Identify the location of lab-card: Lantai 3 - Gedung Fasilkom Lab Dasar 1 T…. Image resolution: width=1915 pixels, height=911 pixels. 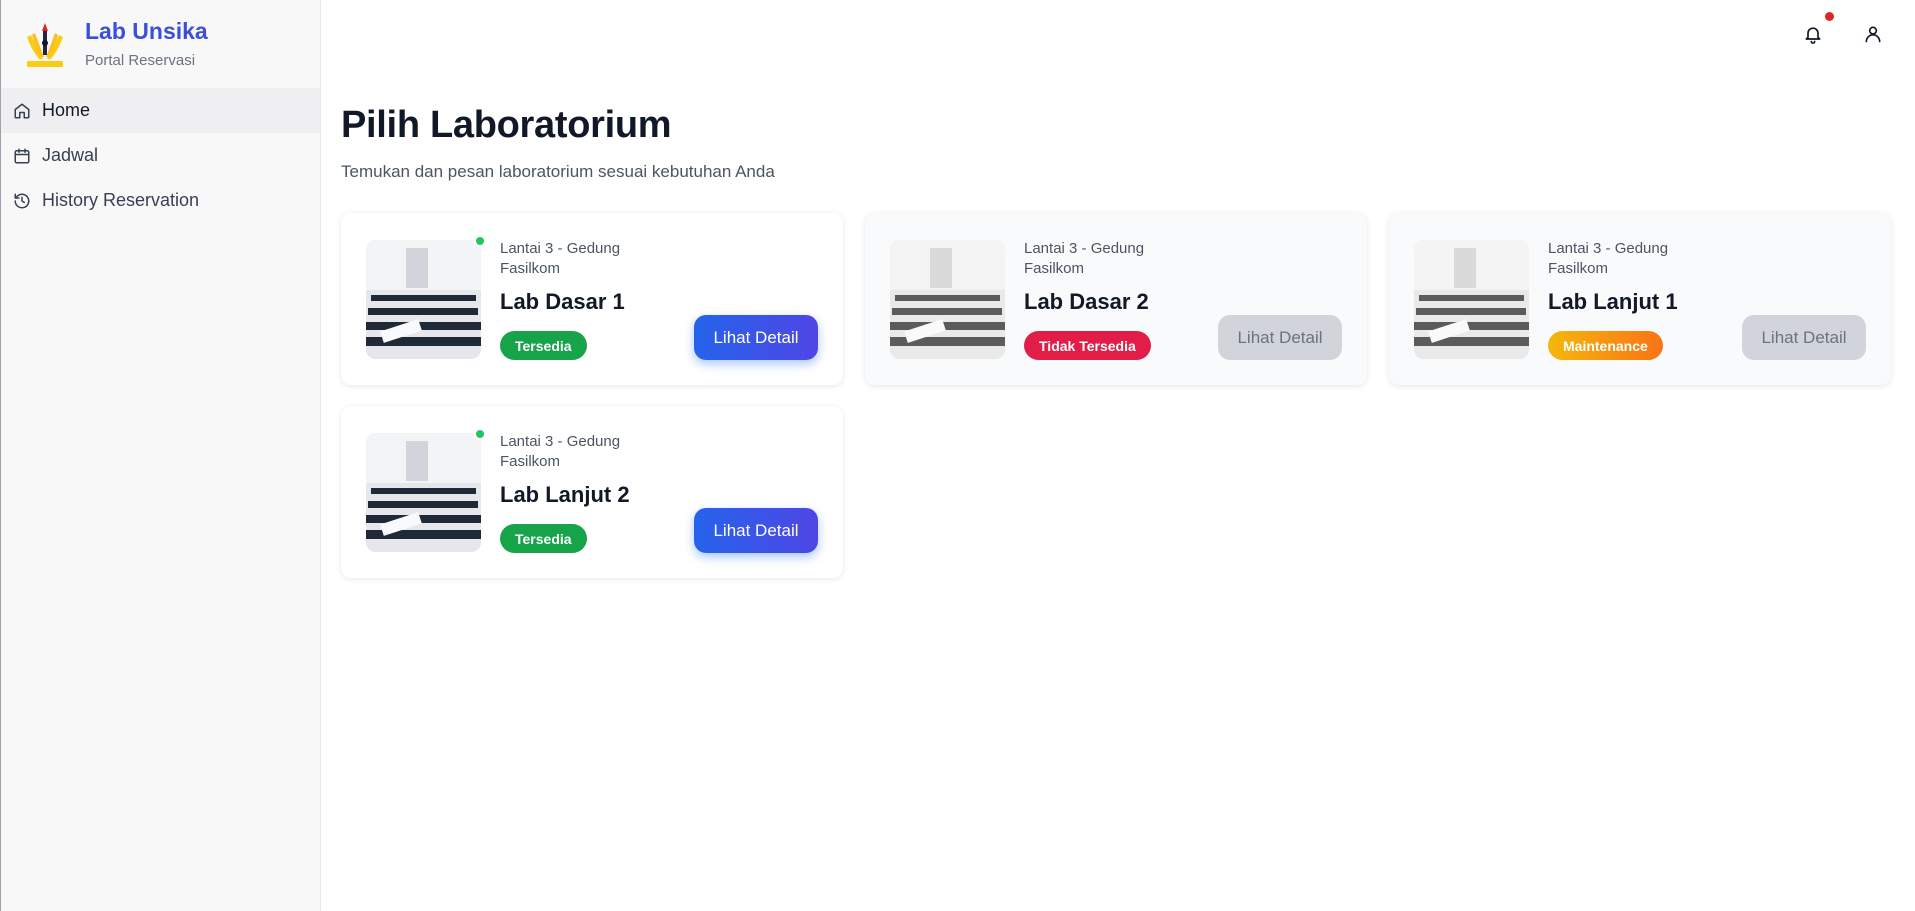
(592, 299).